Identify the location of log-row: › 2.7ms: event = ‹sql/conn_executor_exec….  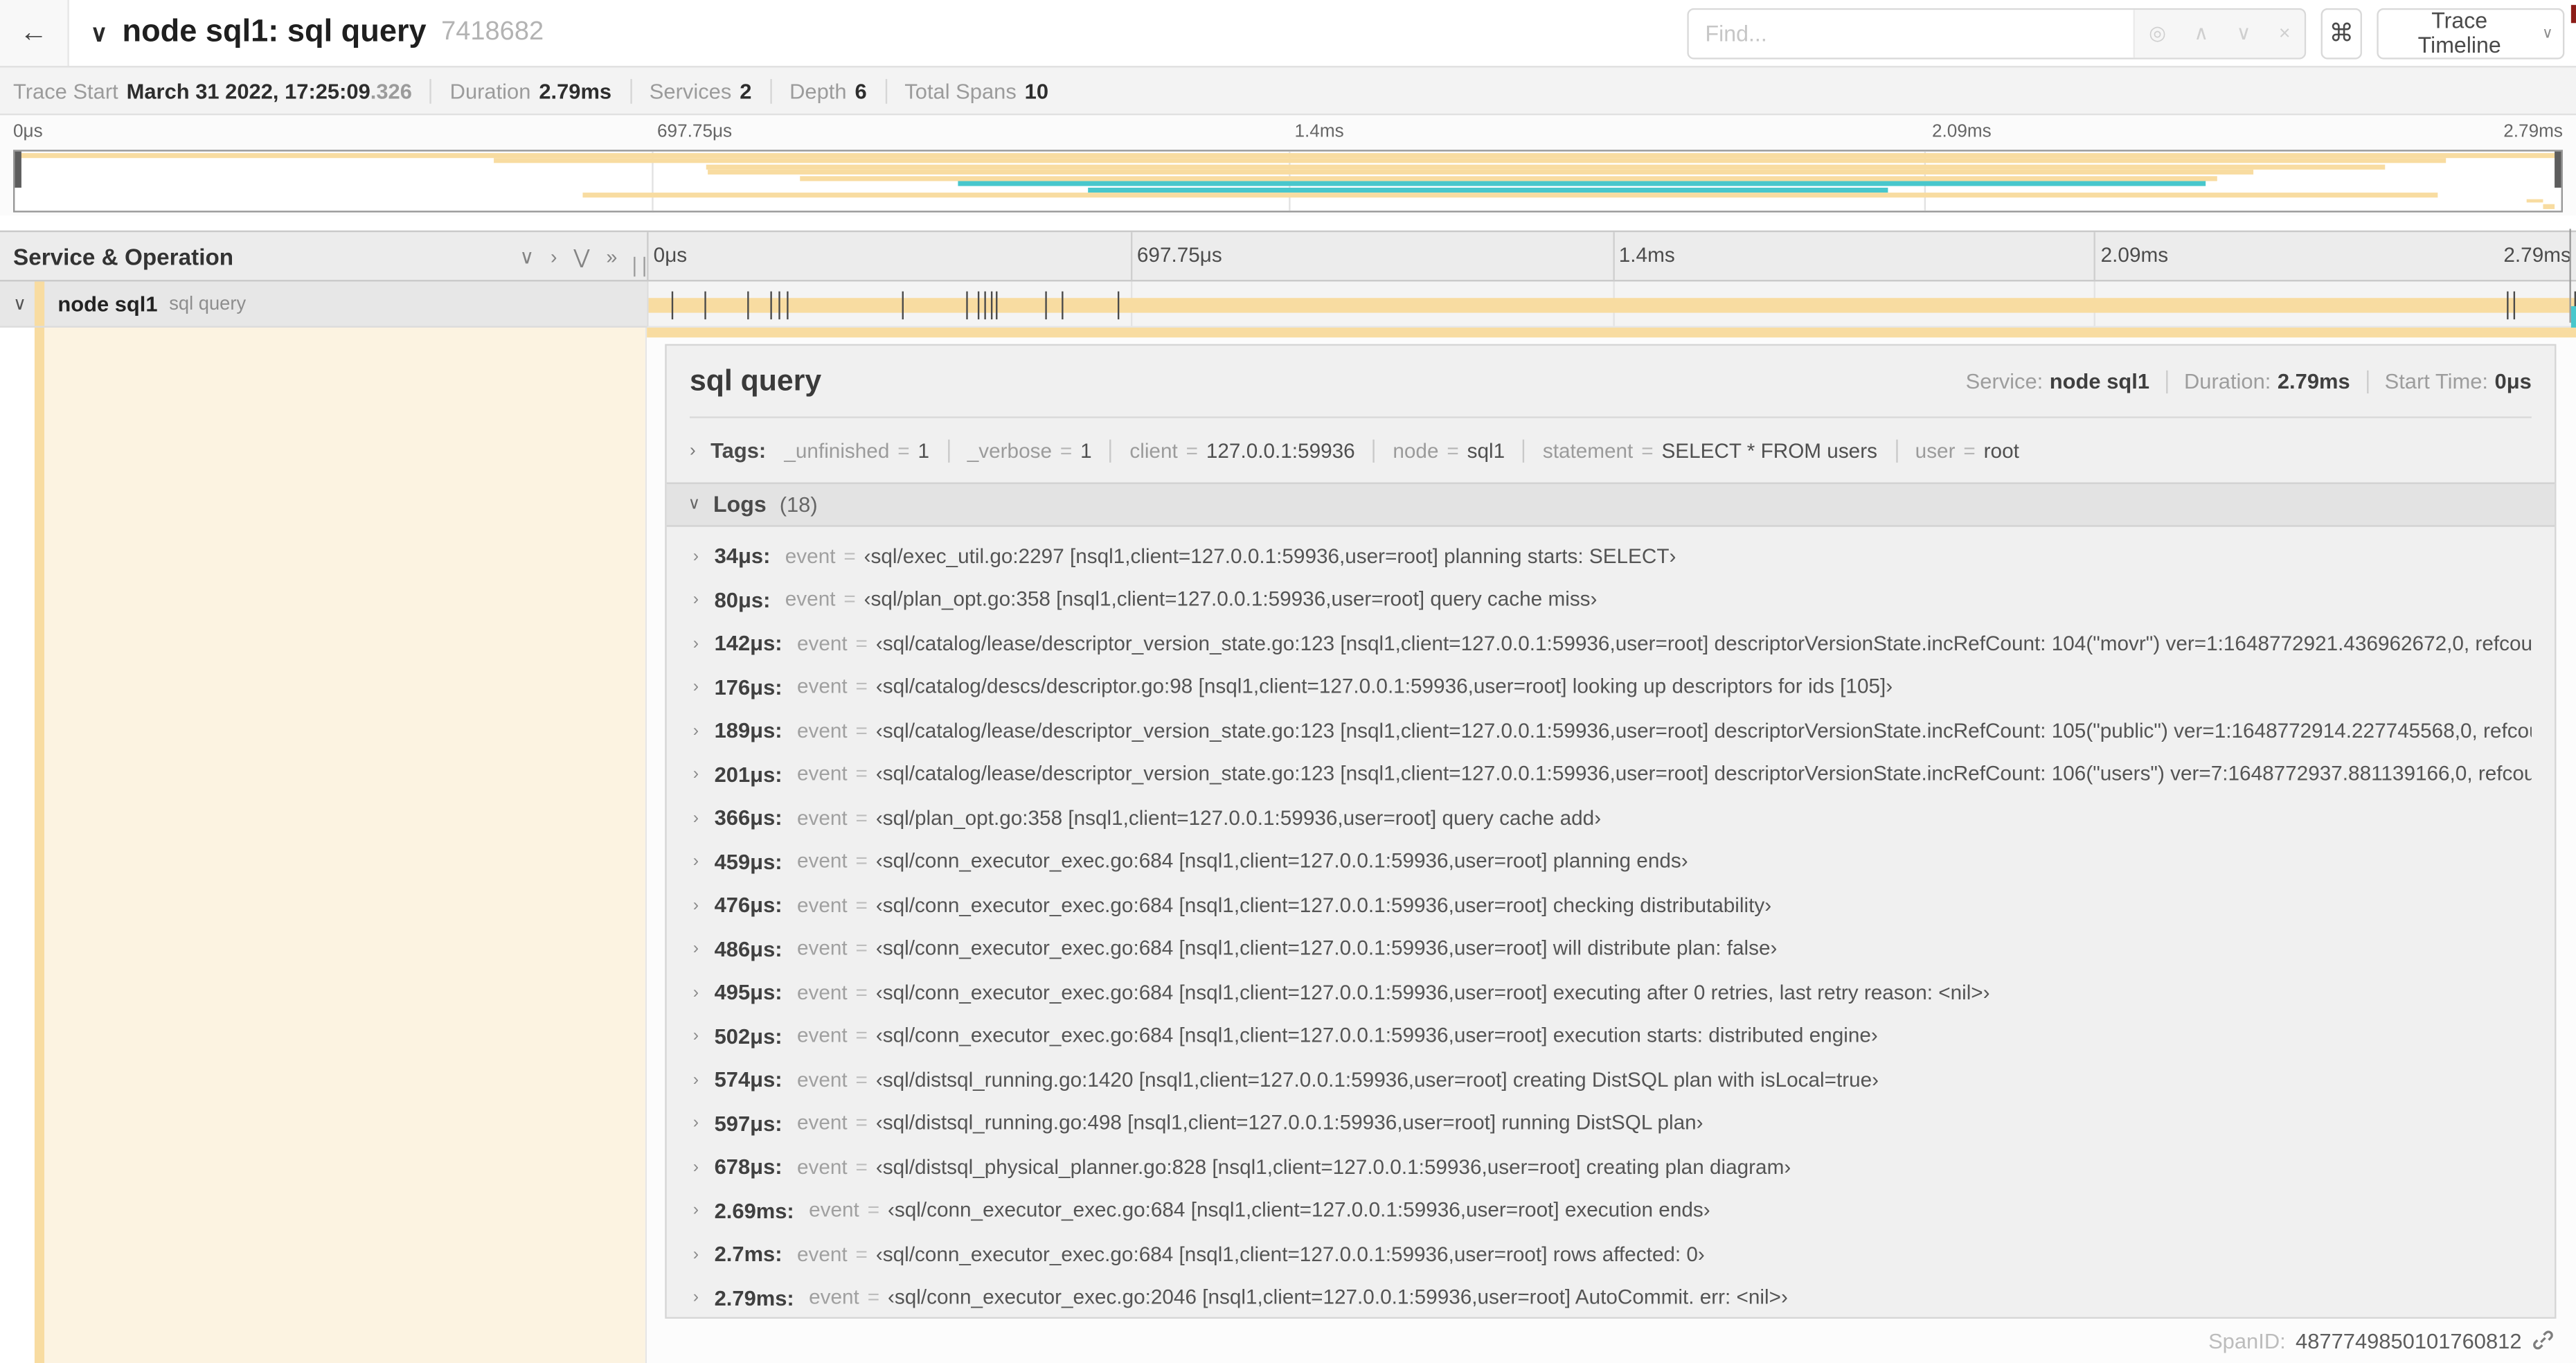
(1611, 1254).